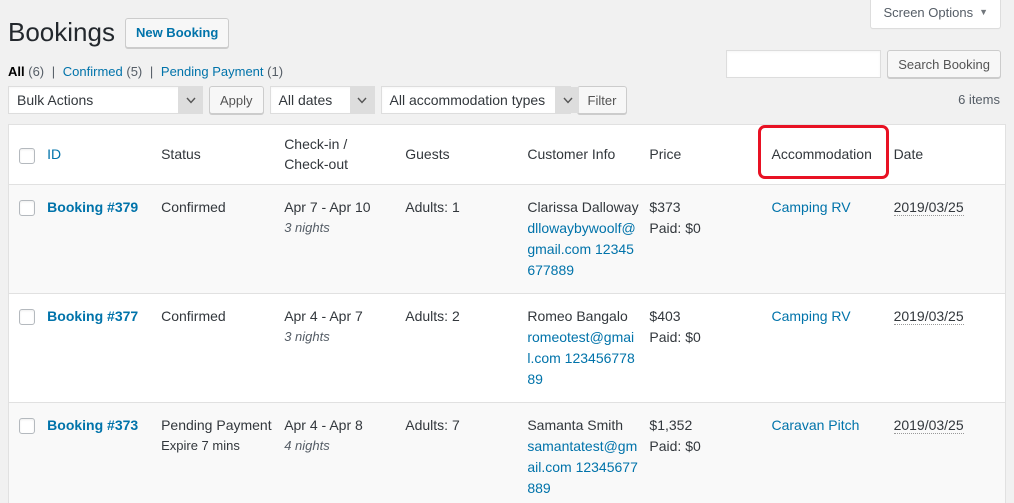 The height and width of the screenshot is (503, 1014). I want to click on column-header-customer-info: Customer Info, so click(588, 155).